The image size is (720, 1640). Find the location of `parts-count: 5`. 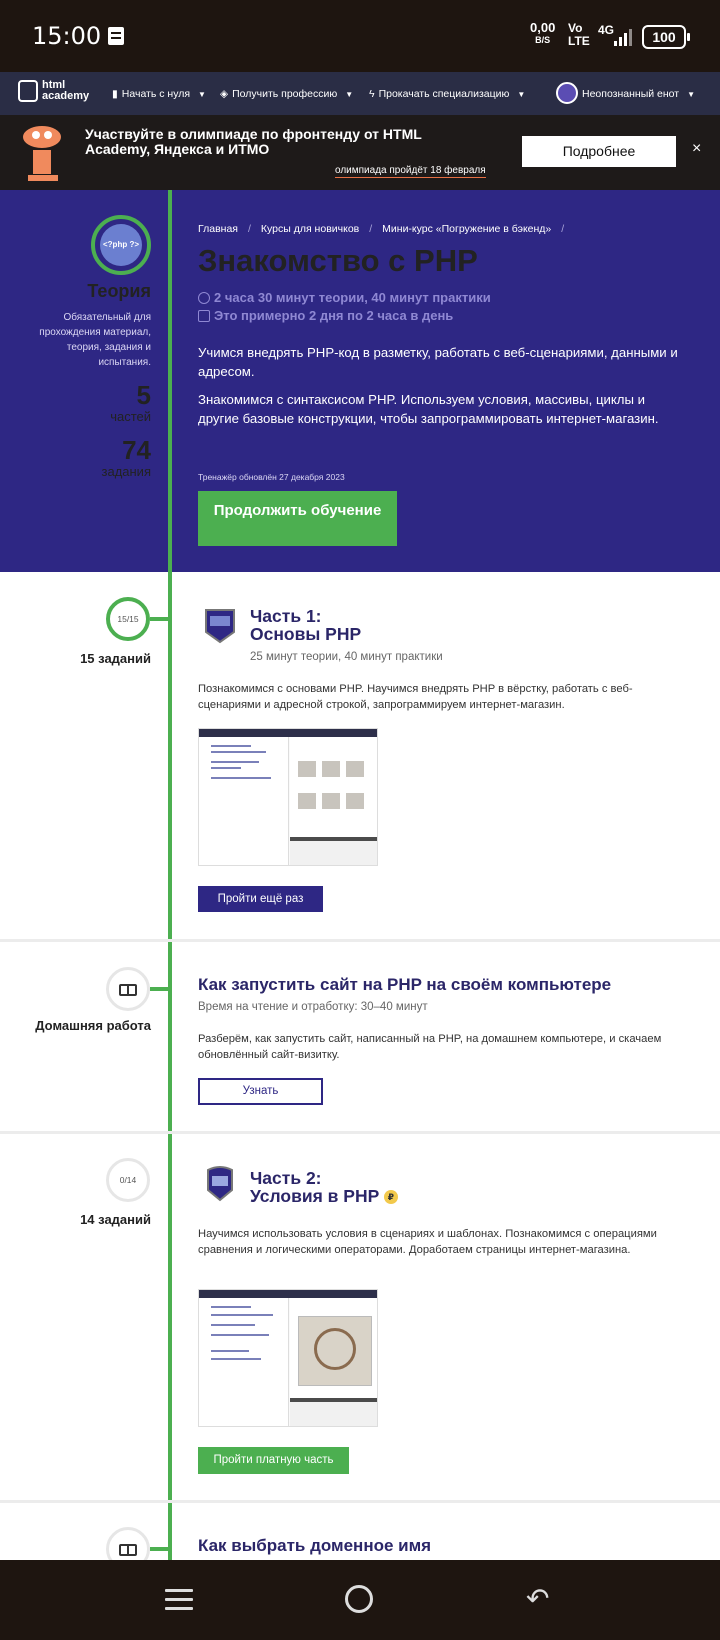

parts-count: 5 is located at coordinates (143, 395).